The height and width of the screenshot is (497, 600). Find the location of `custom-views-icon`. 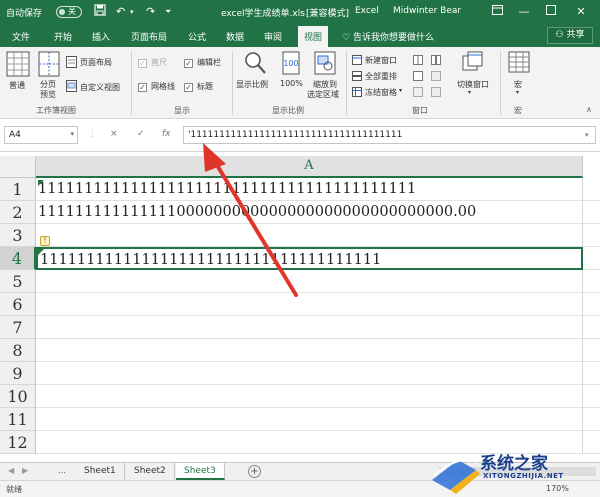

custom-views-icon is located at coordinates (71, 86).